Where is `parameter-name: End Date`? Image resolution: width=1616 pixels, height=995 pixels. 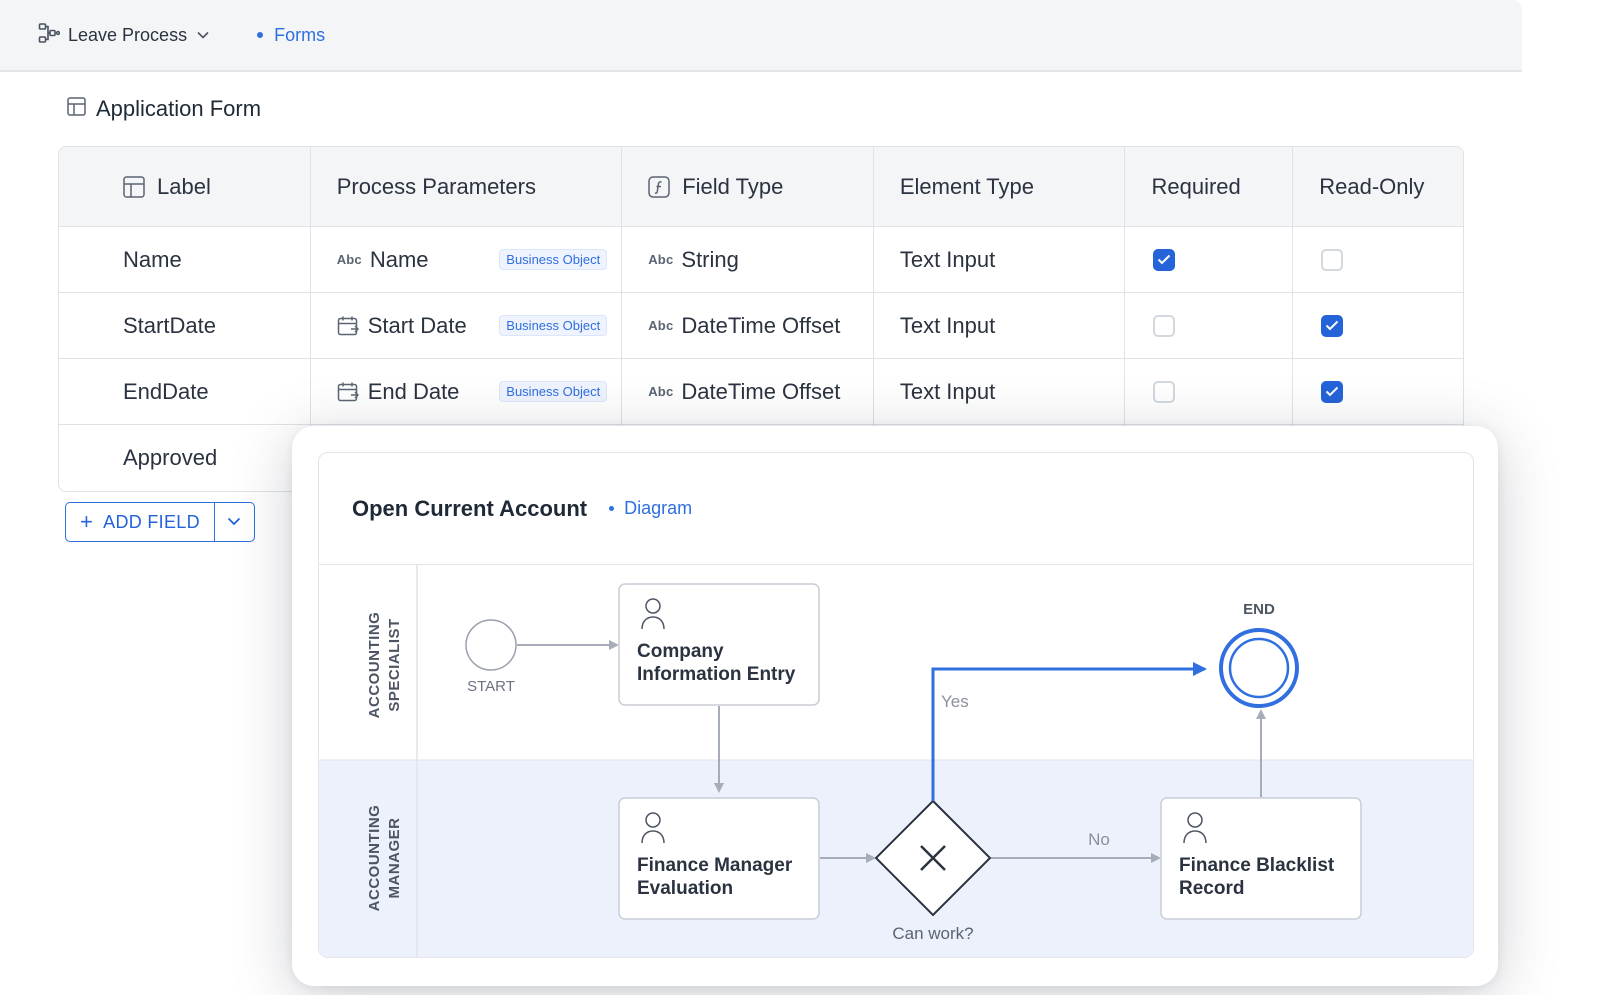
parameter-name: End Date is located at coordinates (413, 391).